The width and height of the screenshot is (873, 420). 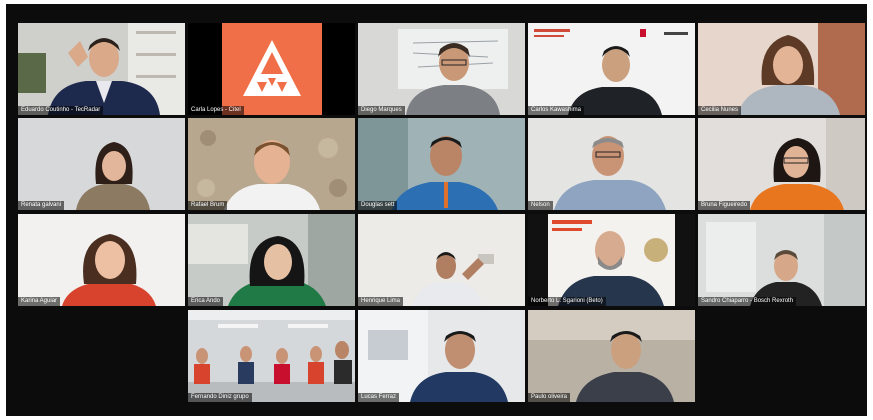 What do you see at coordinates (41, 205) in the screenshot?
I see `participant-name: Renata galvani` at bounding box center [41, 205].